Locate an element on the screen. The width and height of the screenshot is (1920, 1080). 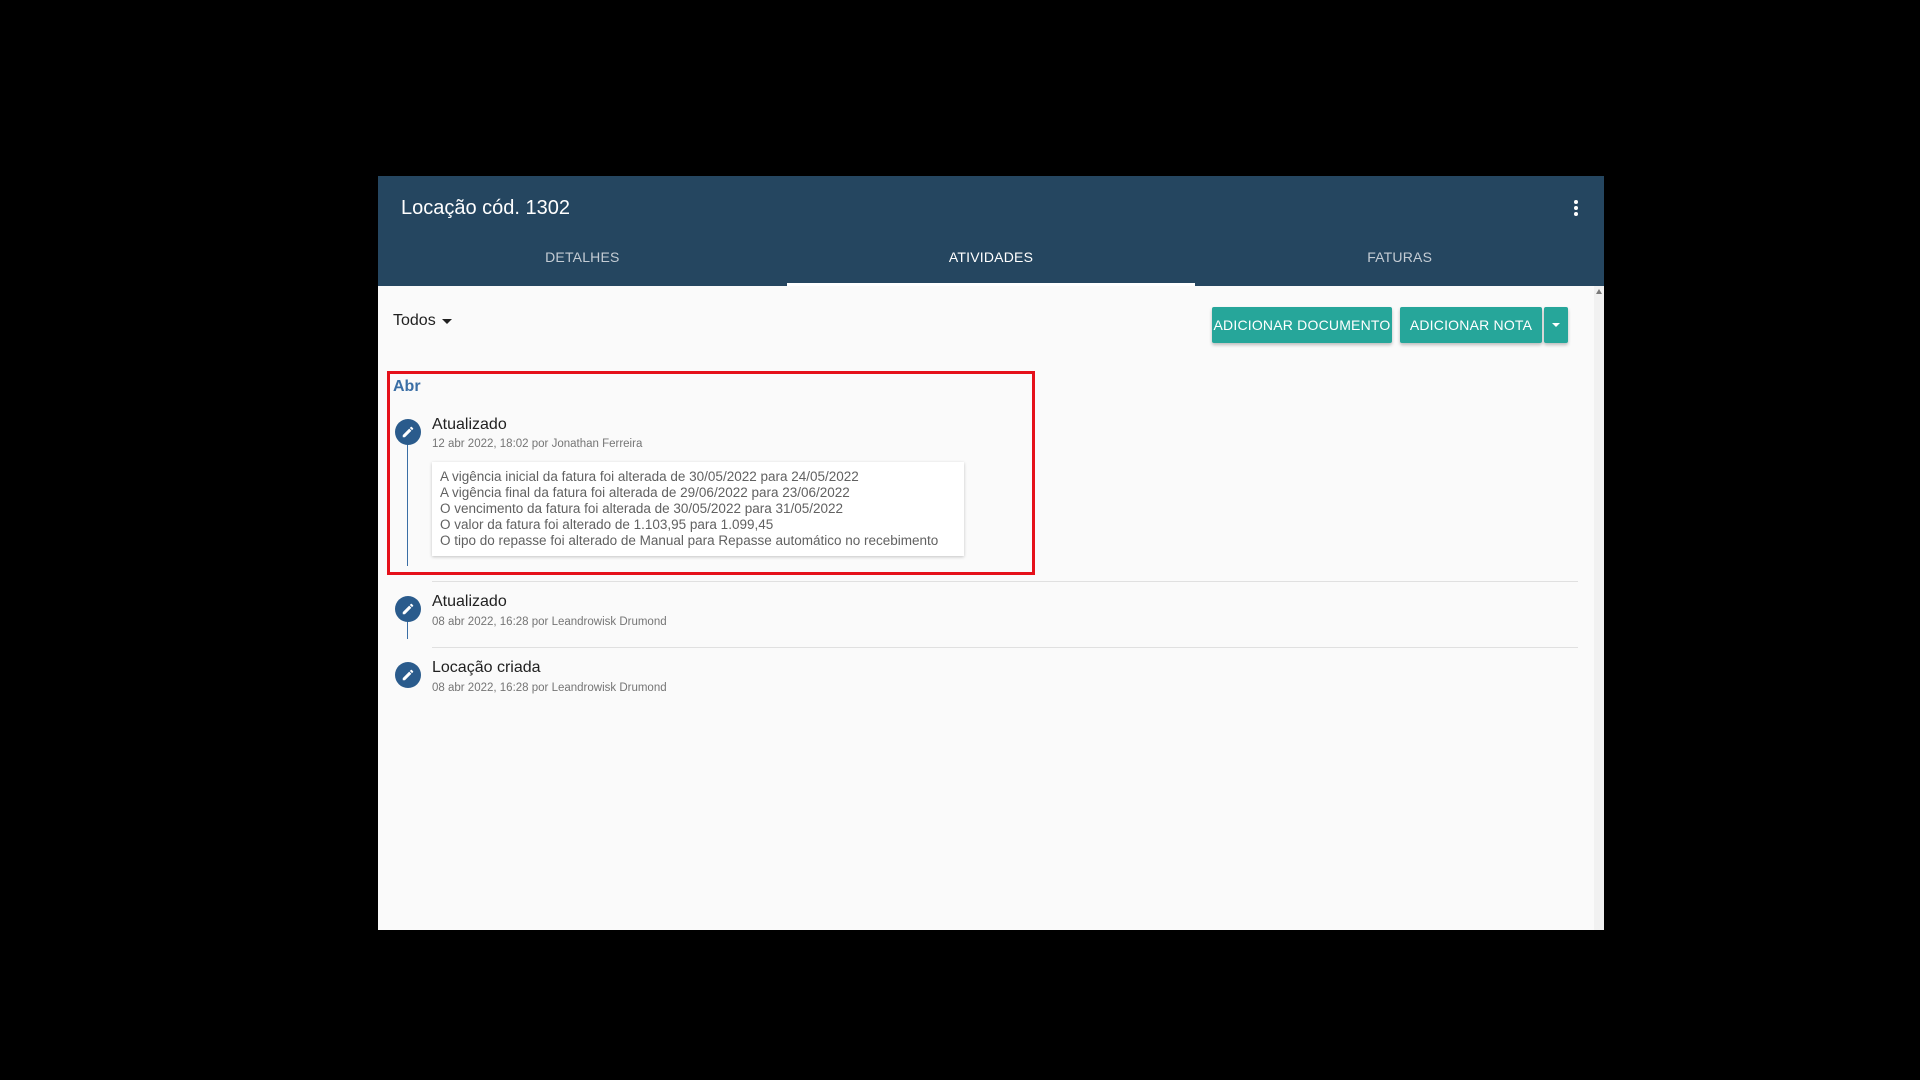
activity-title: Locação criada is located at coordinates (486, 667).